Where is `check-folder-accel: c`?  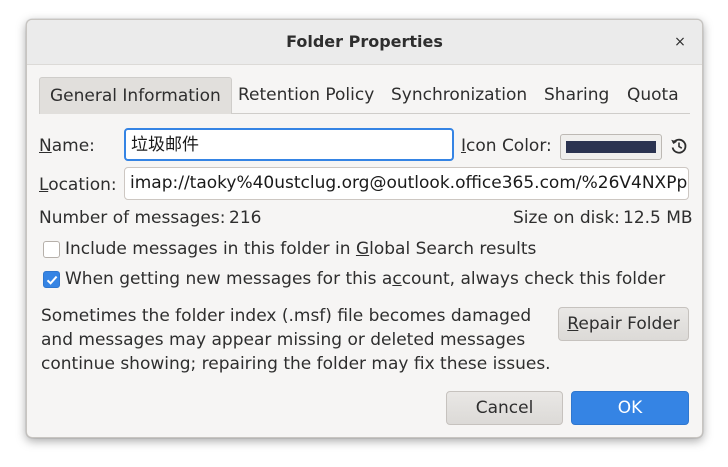
check-folder-accel: c is located at coordinates (397, 279).